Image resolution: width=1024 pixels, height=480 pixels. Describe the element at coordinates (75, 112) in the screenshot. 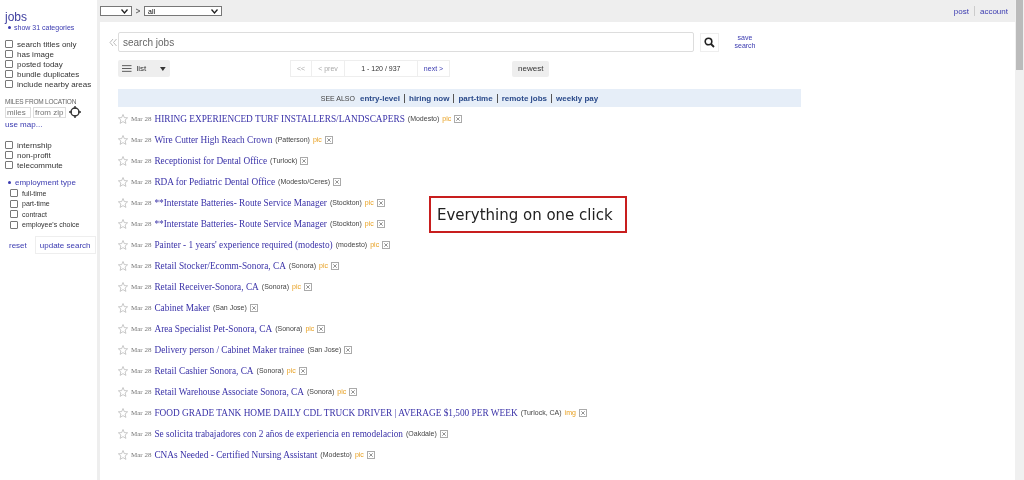

I see `crosshair-icon` at that location.